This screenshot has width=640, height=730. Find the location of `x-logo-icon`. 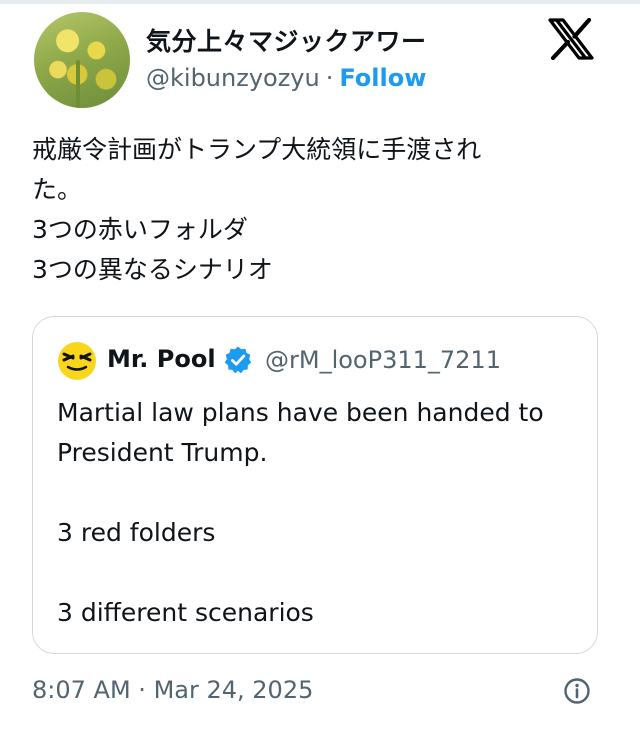

x-logo-icon is located at coordinates (571, 39).